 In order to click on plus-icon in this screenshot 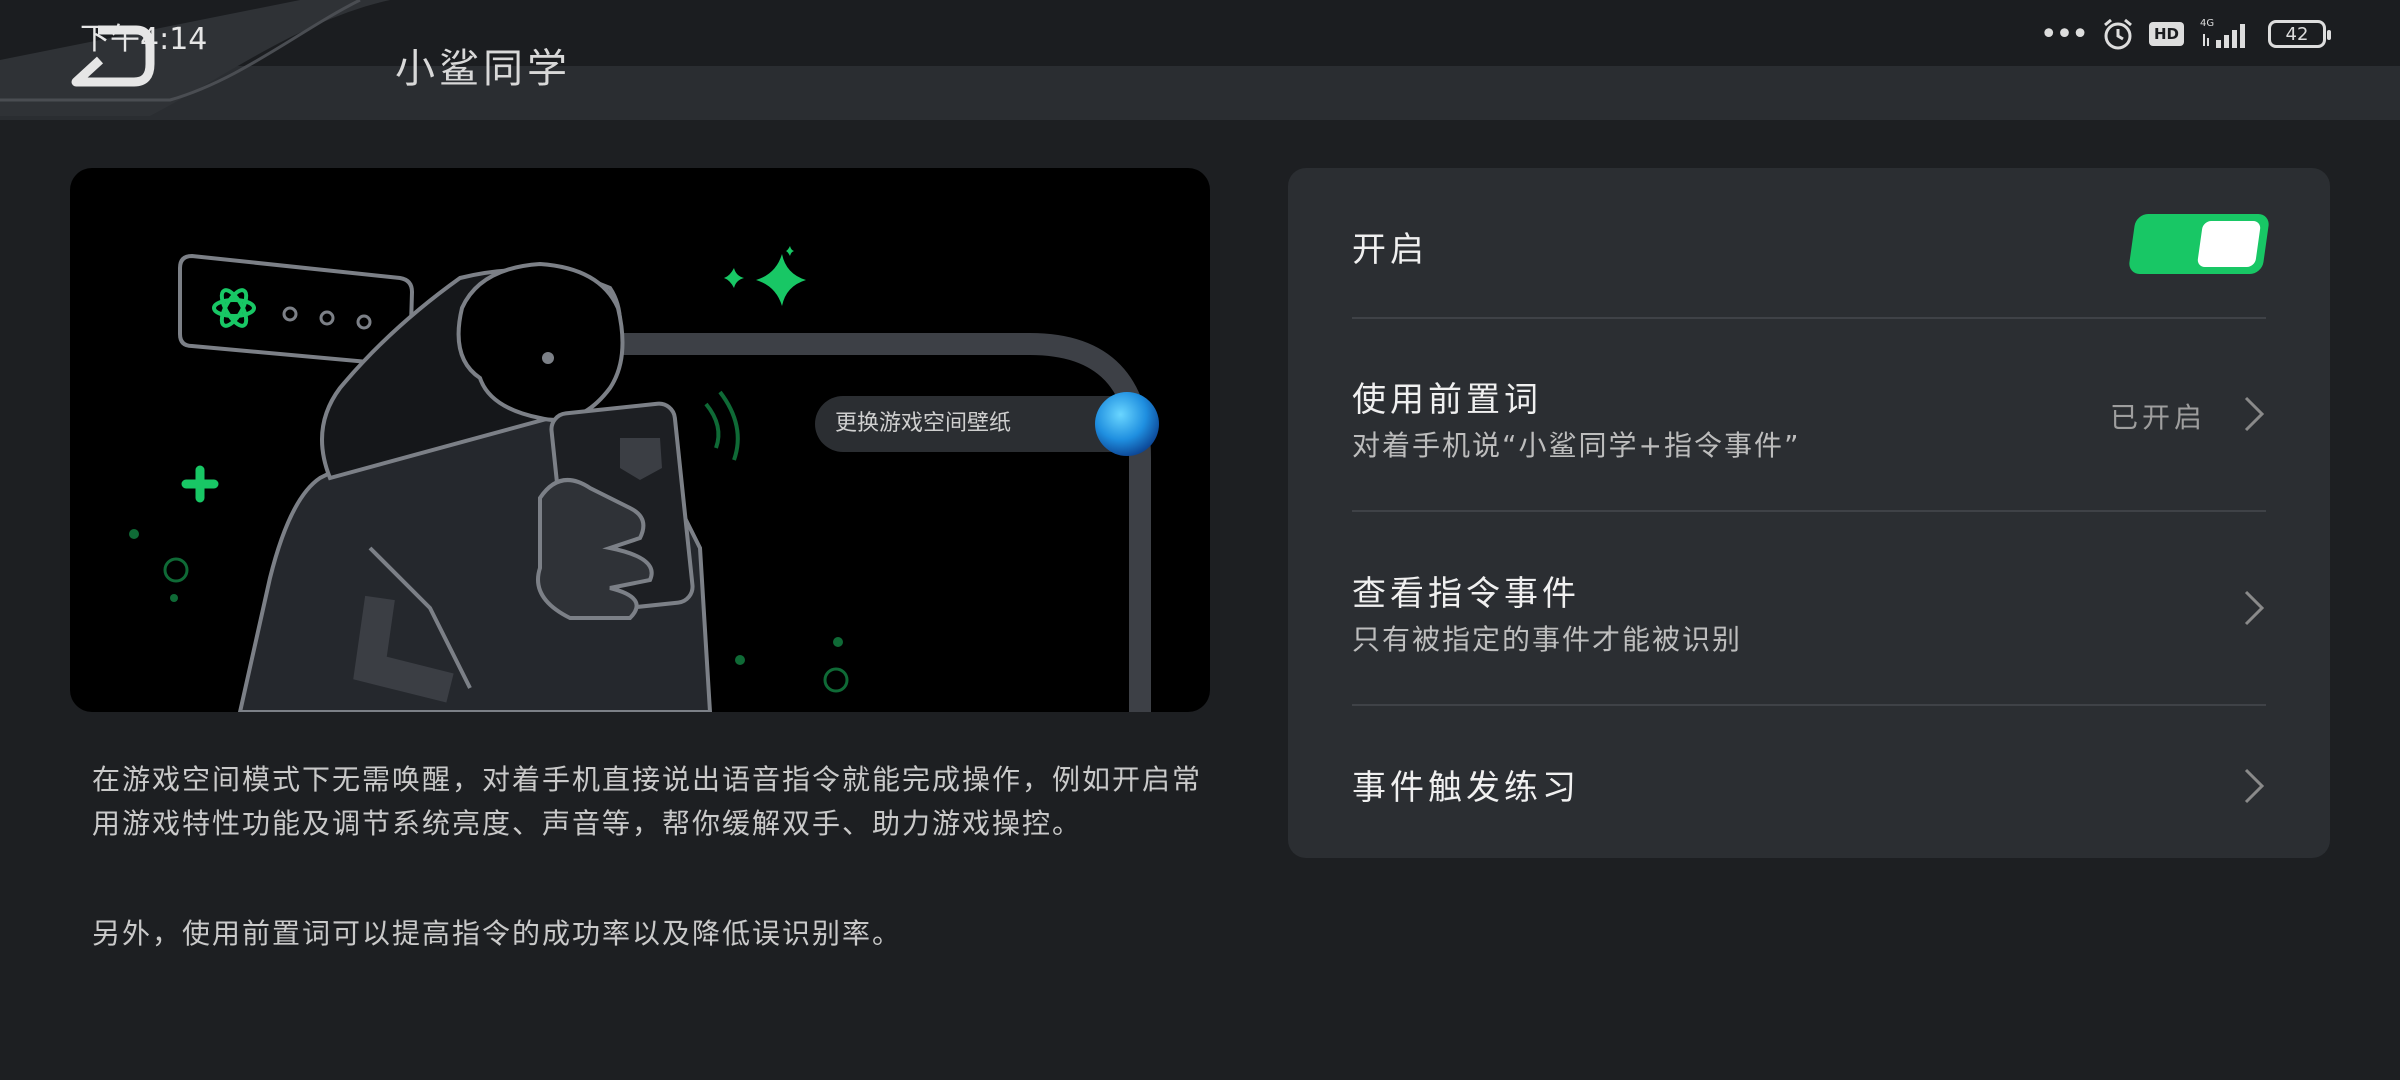, I will do `click(200, 484)`.